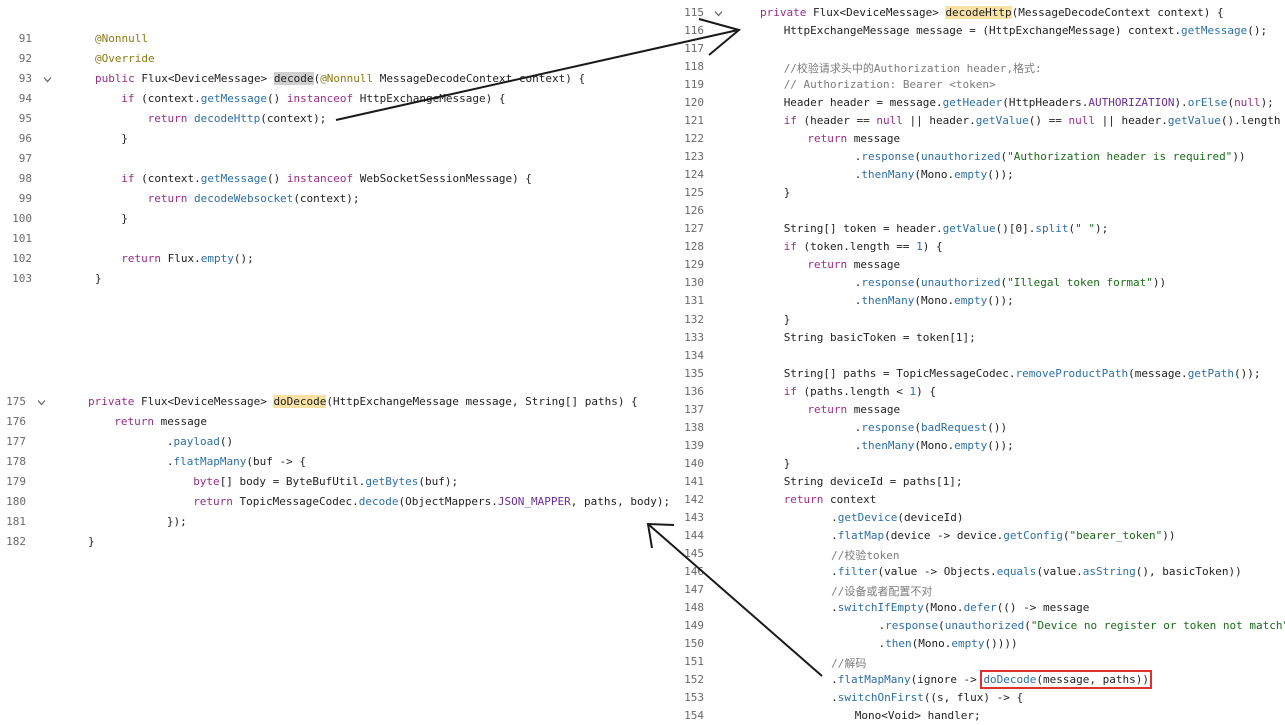 This screenshot has width=1285, height=725. I want to click on code-token: (device -> device., so click(944, 535).